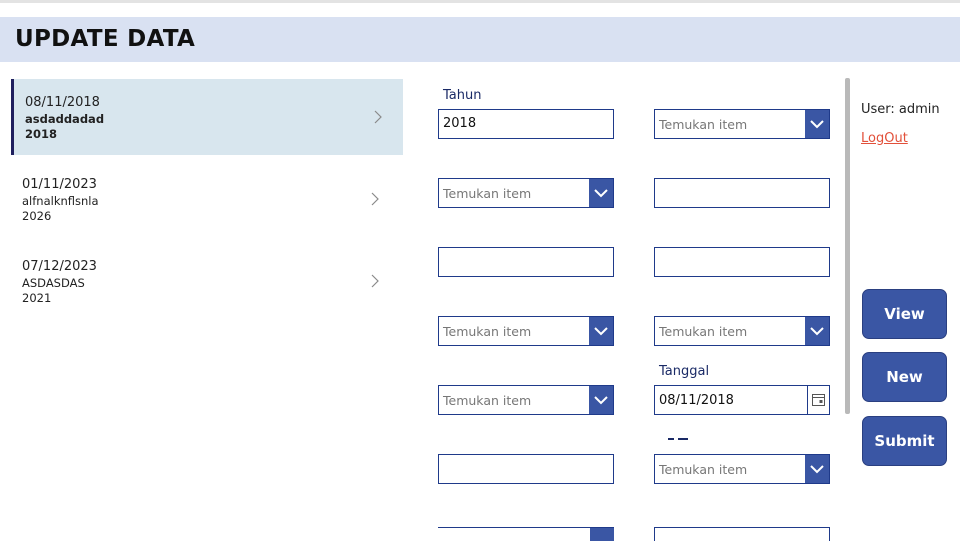  What do you see at coordinates (62, 102) in the screenshot?
I see `gallery-item-date: 08/11/2018` at bounding box center [62, 102].